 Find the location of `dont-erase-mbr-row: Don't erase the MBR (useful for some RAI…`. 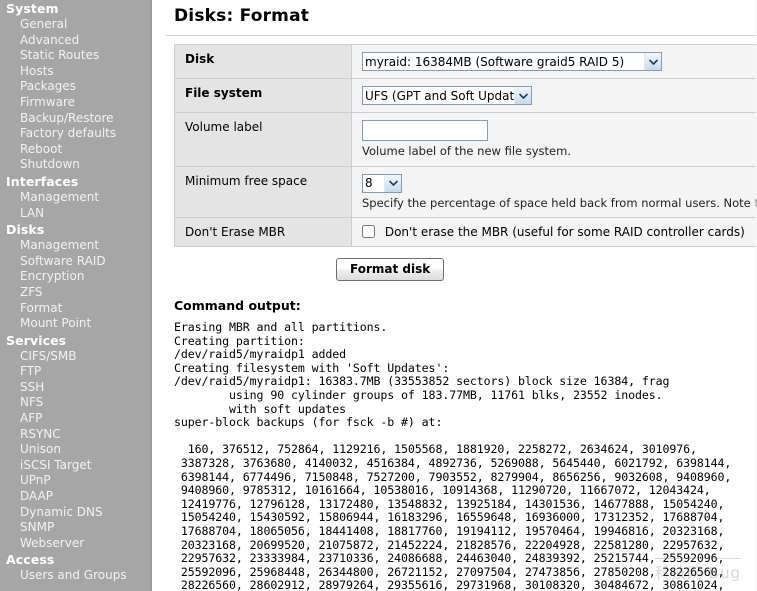

dont-erase-mbr-row: Don't erase the MBR (useful for some RAI… is located at coordinates (553, 232).